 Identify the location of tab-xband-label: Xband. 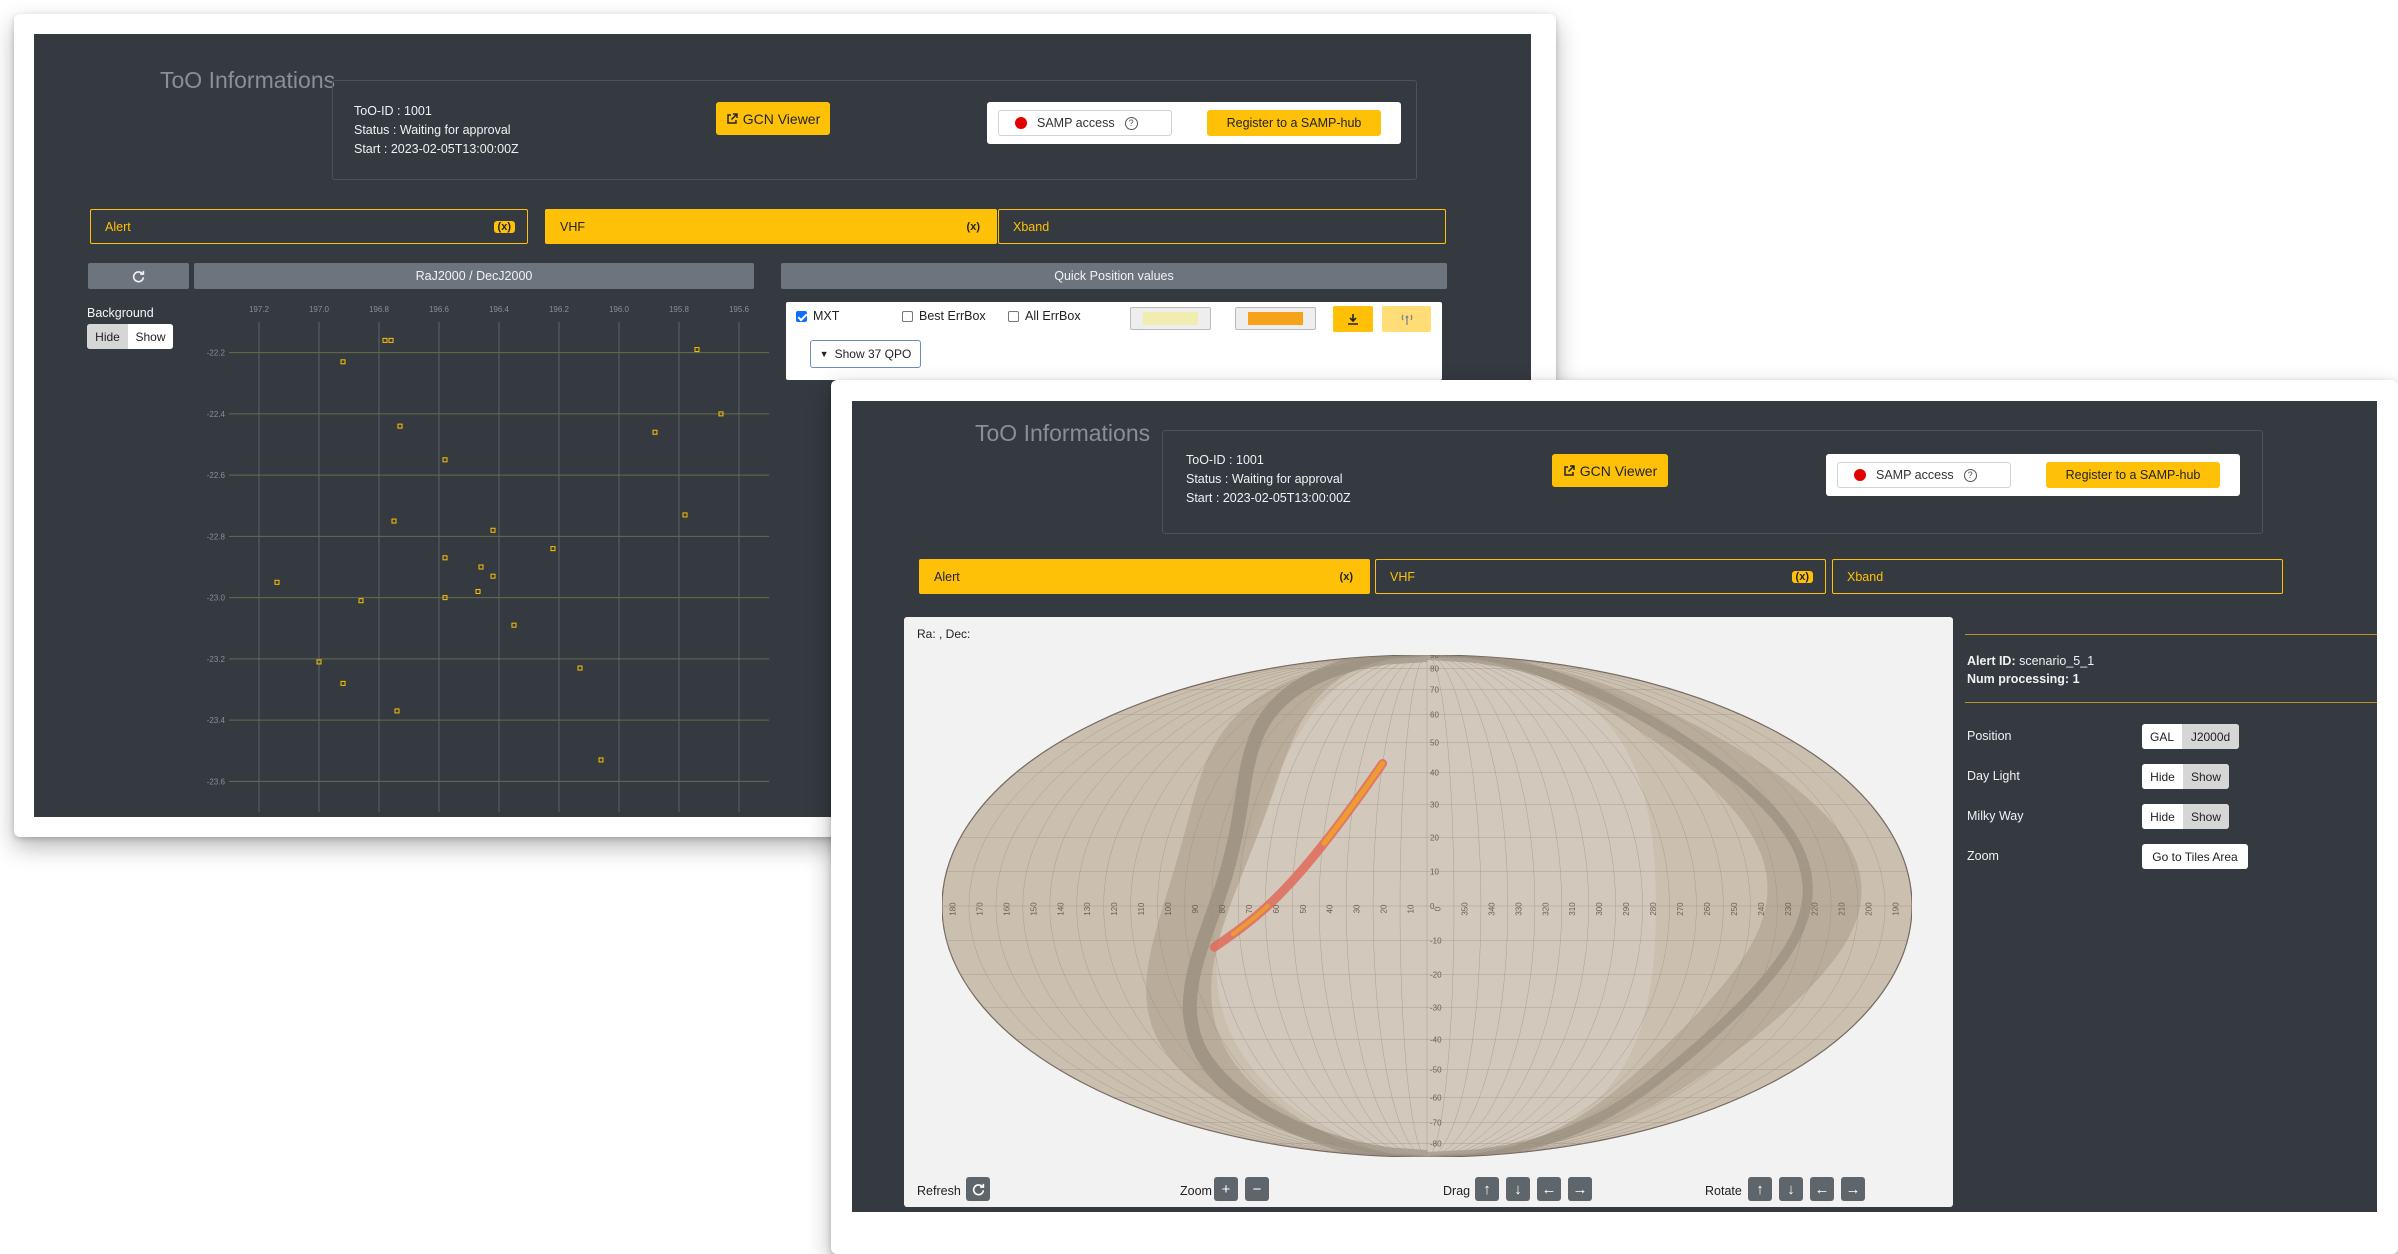
(1031, 226).